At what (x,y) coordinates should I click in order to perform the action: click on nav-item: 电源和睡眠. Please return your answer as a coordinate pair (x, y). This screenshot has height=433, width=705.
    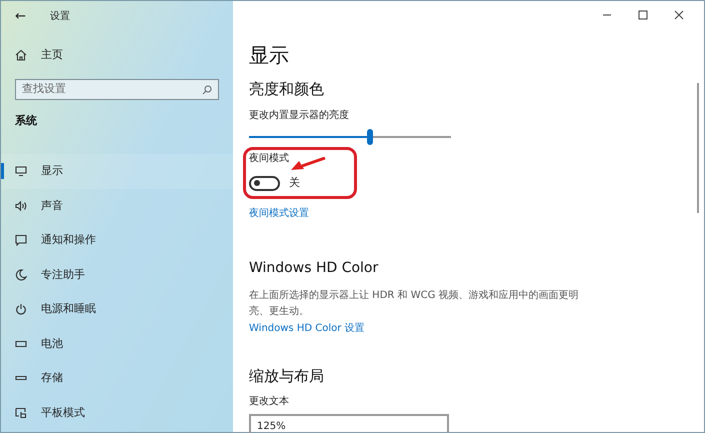
    Looking at the image, I should click on (117, 309).